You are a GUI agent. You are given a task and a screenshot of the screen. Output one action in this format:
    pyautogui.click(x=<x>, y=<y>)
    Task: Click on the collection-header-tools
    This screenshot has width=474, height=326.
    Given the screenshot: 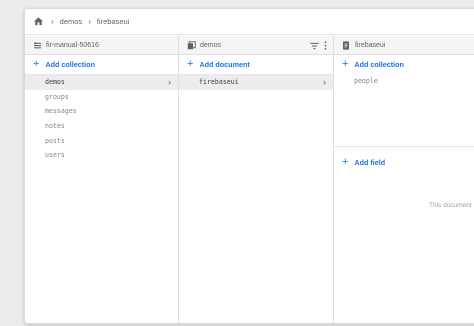 What is the action you would take?
    pyautogui.click(x=318, y=46)
    